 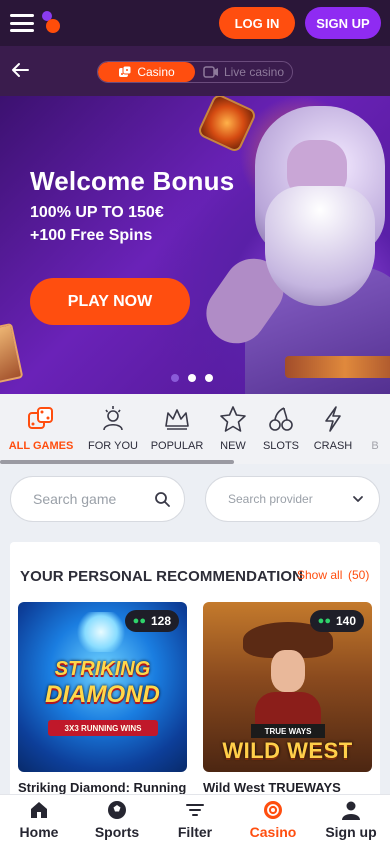 I want to click on tab-all-games-label: ALL GAMES, so click(x=41, y=446).